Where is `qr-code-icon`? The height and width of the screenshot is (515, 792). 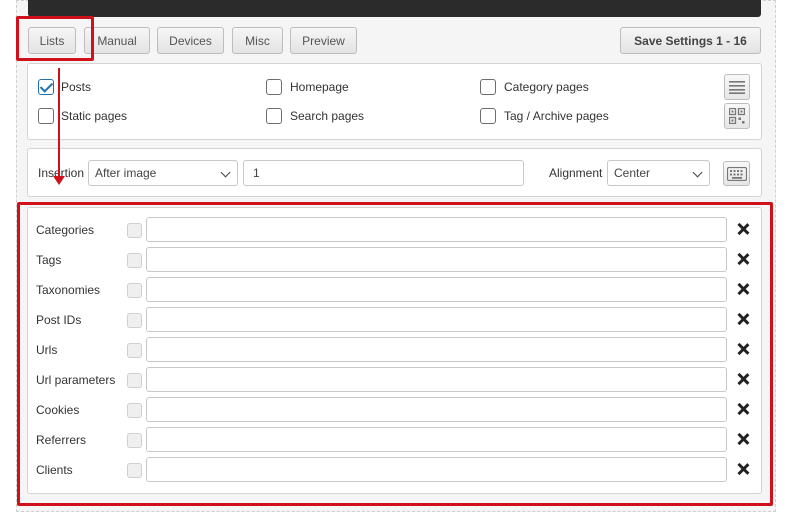
qr-code-icon is located at coordinates (737, 116).